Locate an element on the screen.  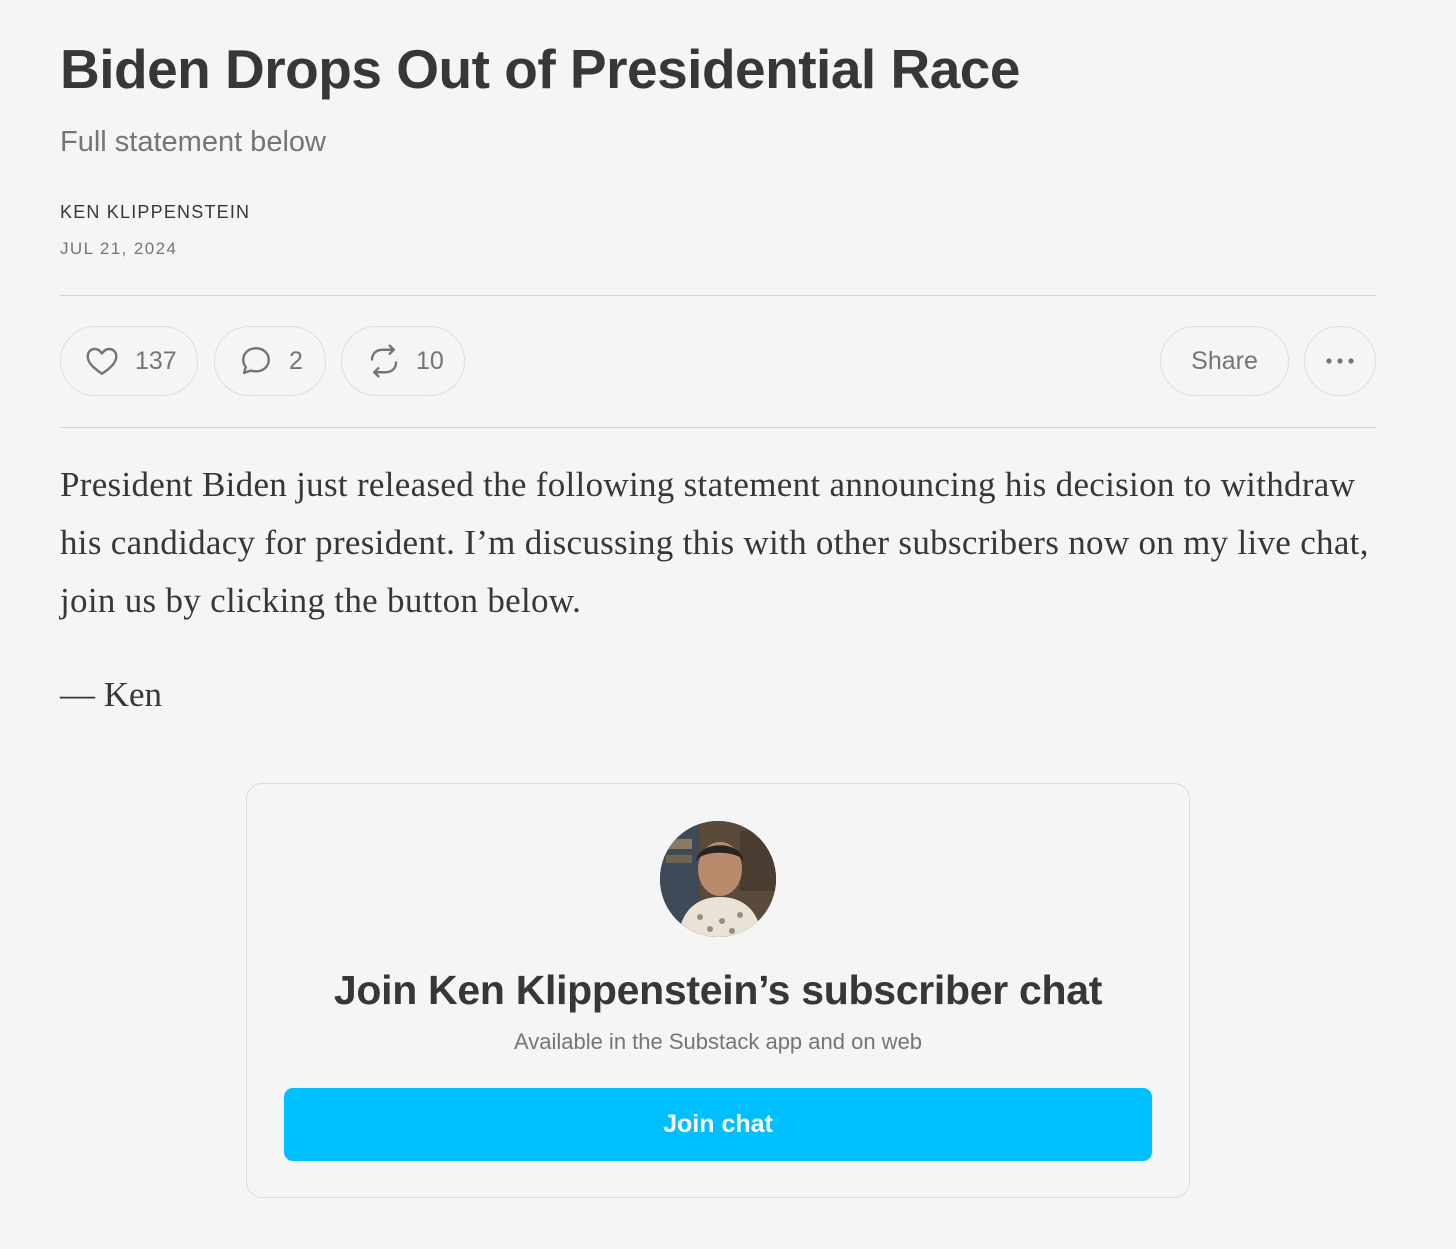
restack-icon is located at coordinates (384, 361).